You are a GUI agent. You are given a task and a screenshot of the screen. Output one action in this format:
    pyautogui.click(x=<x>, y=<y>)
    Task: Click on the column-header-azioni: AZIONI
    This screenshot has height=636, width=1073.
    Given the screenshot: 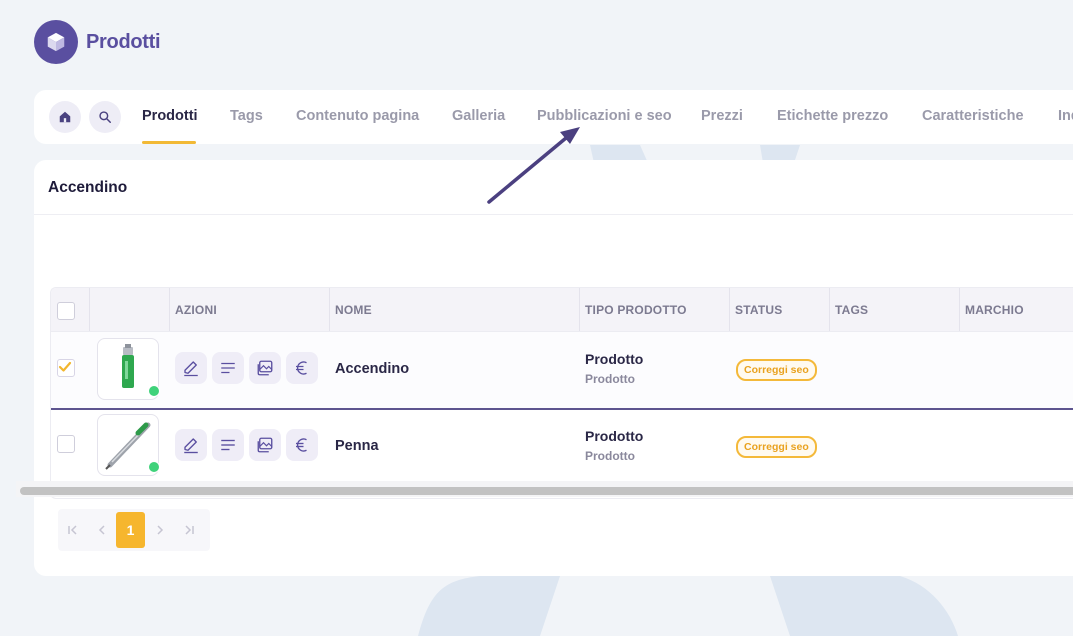 What is the action you would take?
    pyautogui.click(x=196, y=310)
    